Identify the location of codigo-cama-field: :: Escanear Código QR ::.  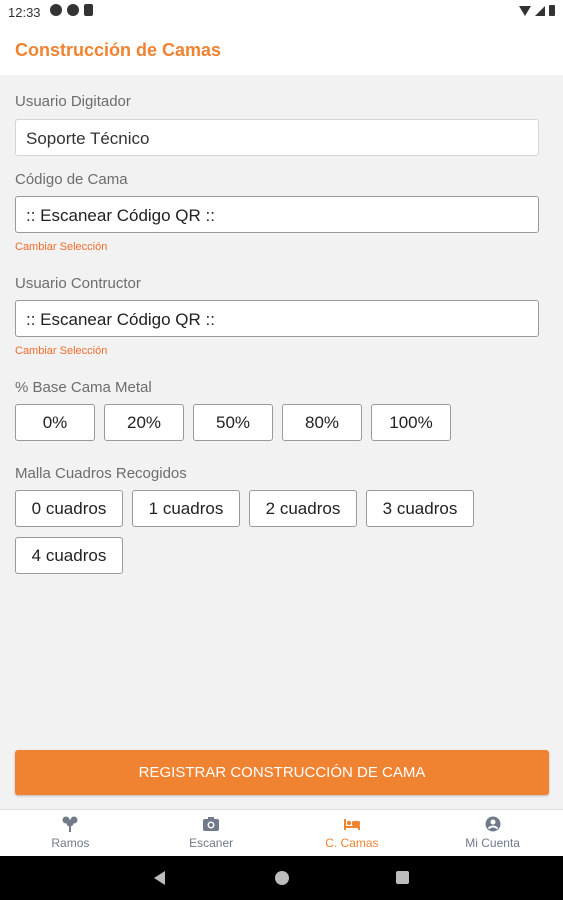
(277, 214).